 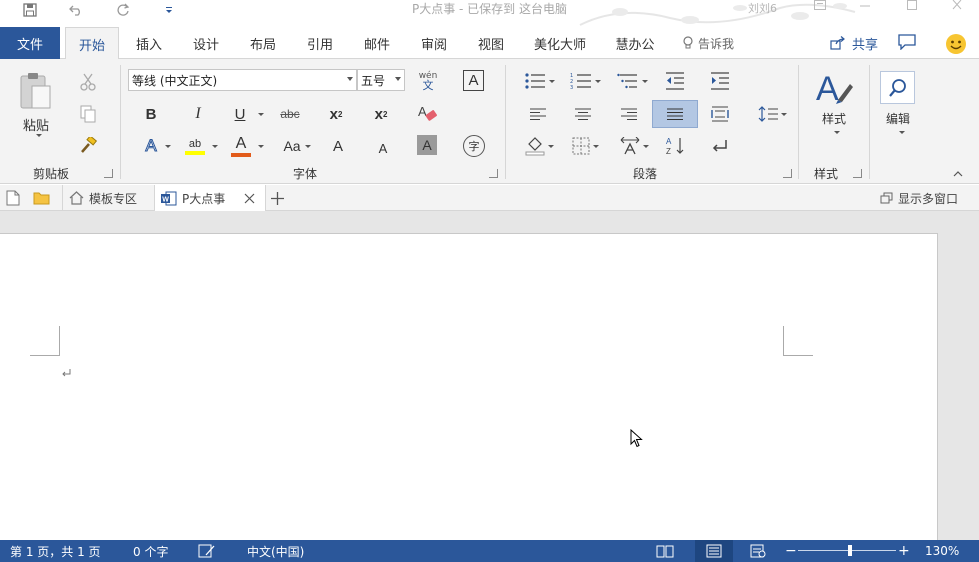 I want to click on underline-dropdown-icon, so click(x=261, y=114).